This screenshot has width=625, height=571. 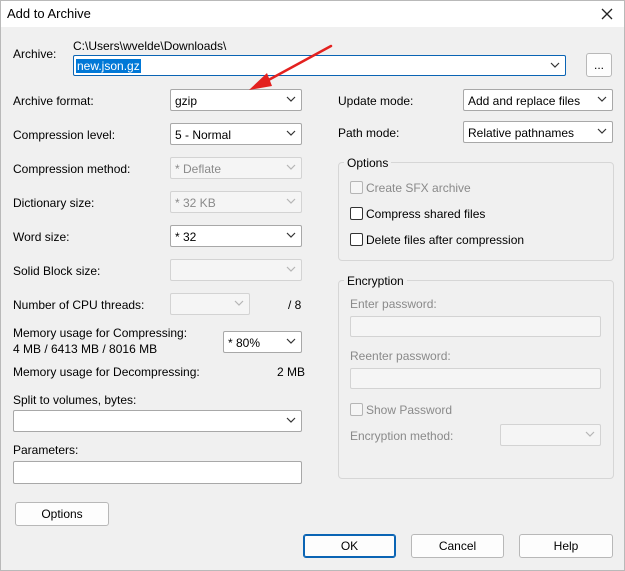 I want to click on archive-format-label: Archive format:, so click(x=53, y=101).